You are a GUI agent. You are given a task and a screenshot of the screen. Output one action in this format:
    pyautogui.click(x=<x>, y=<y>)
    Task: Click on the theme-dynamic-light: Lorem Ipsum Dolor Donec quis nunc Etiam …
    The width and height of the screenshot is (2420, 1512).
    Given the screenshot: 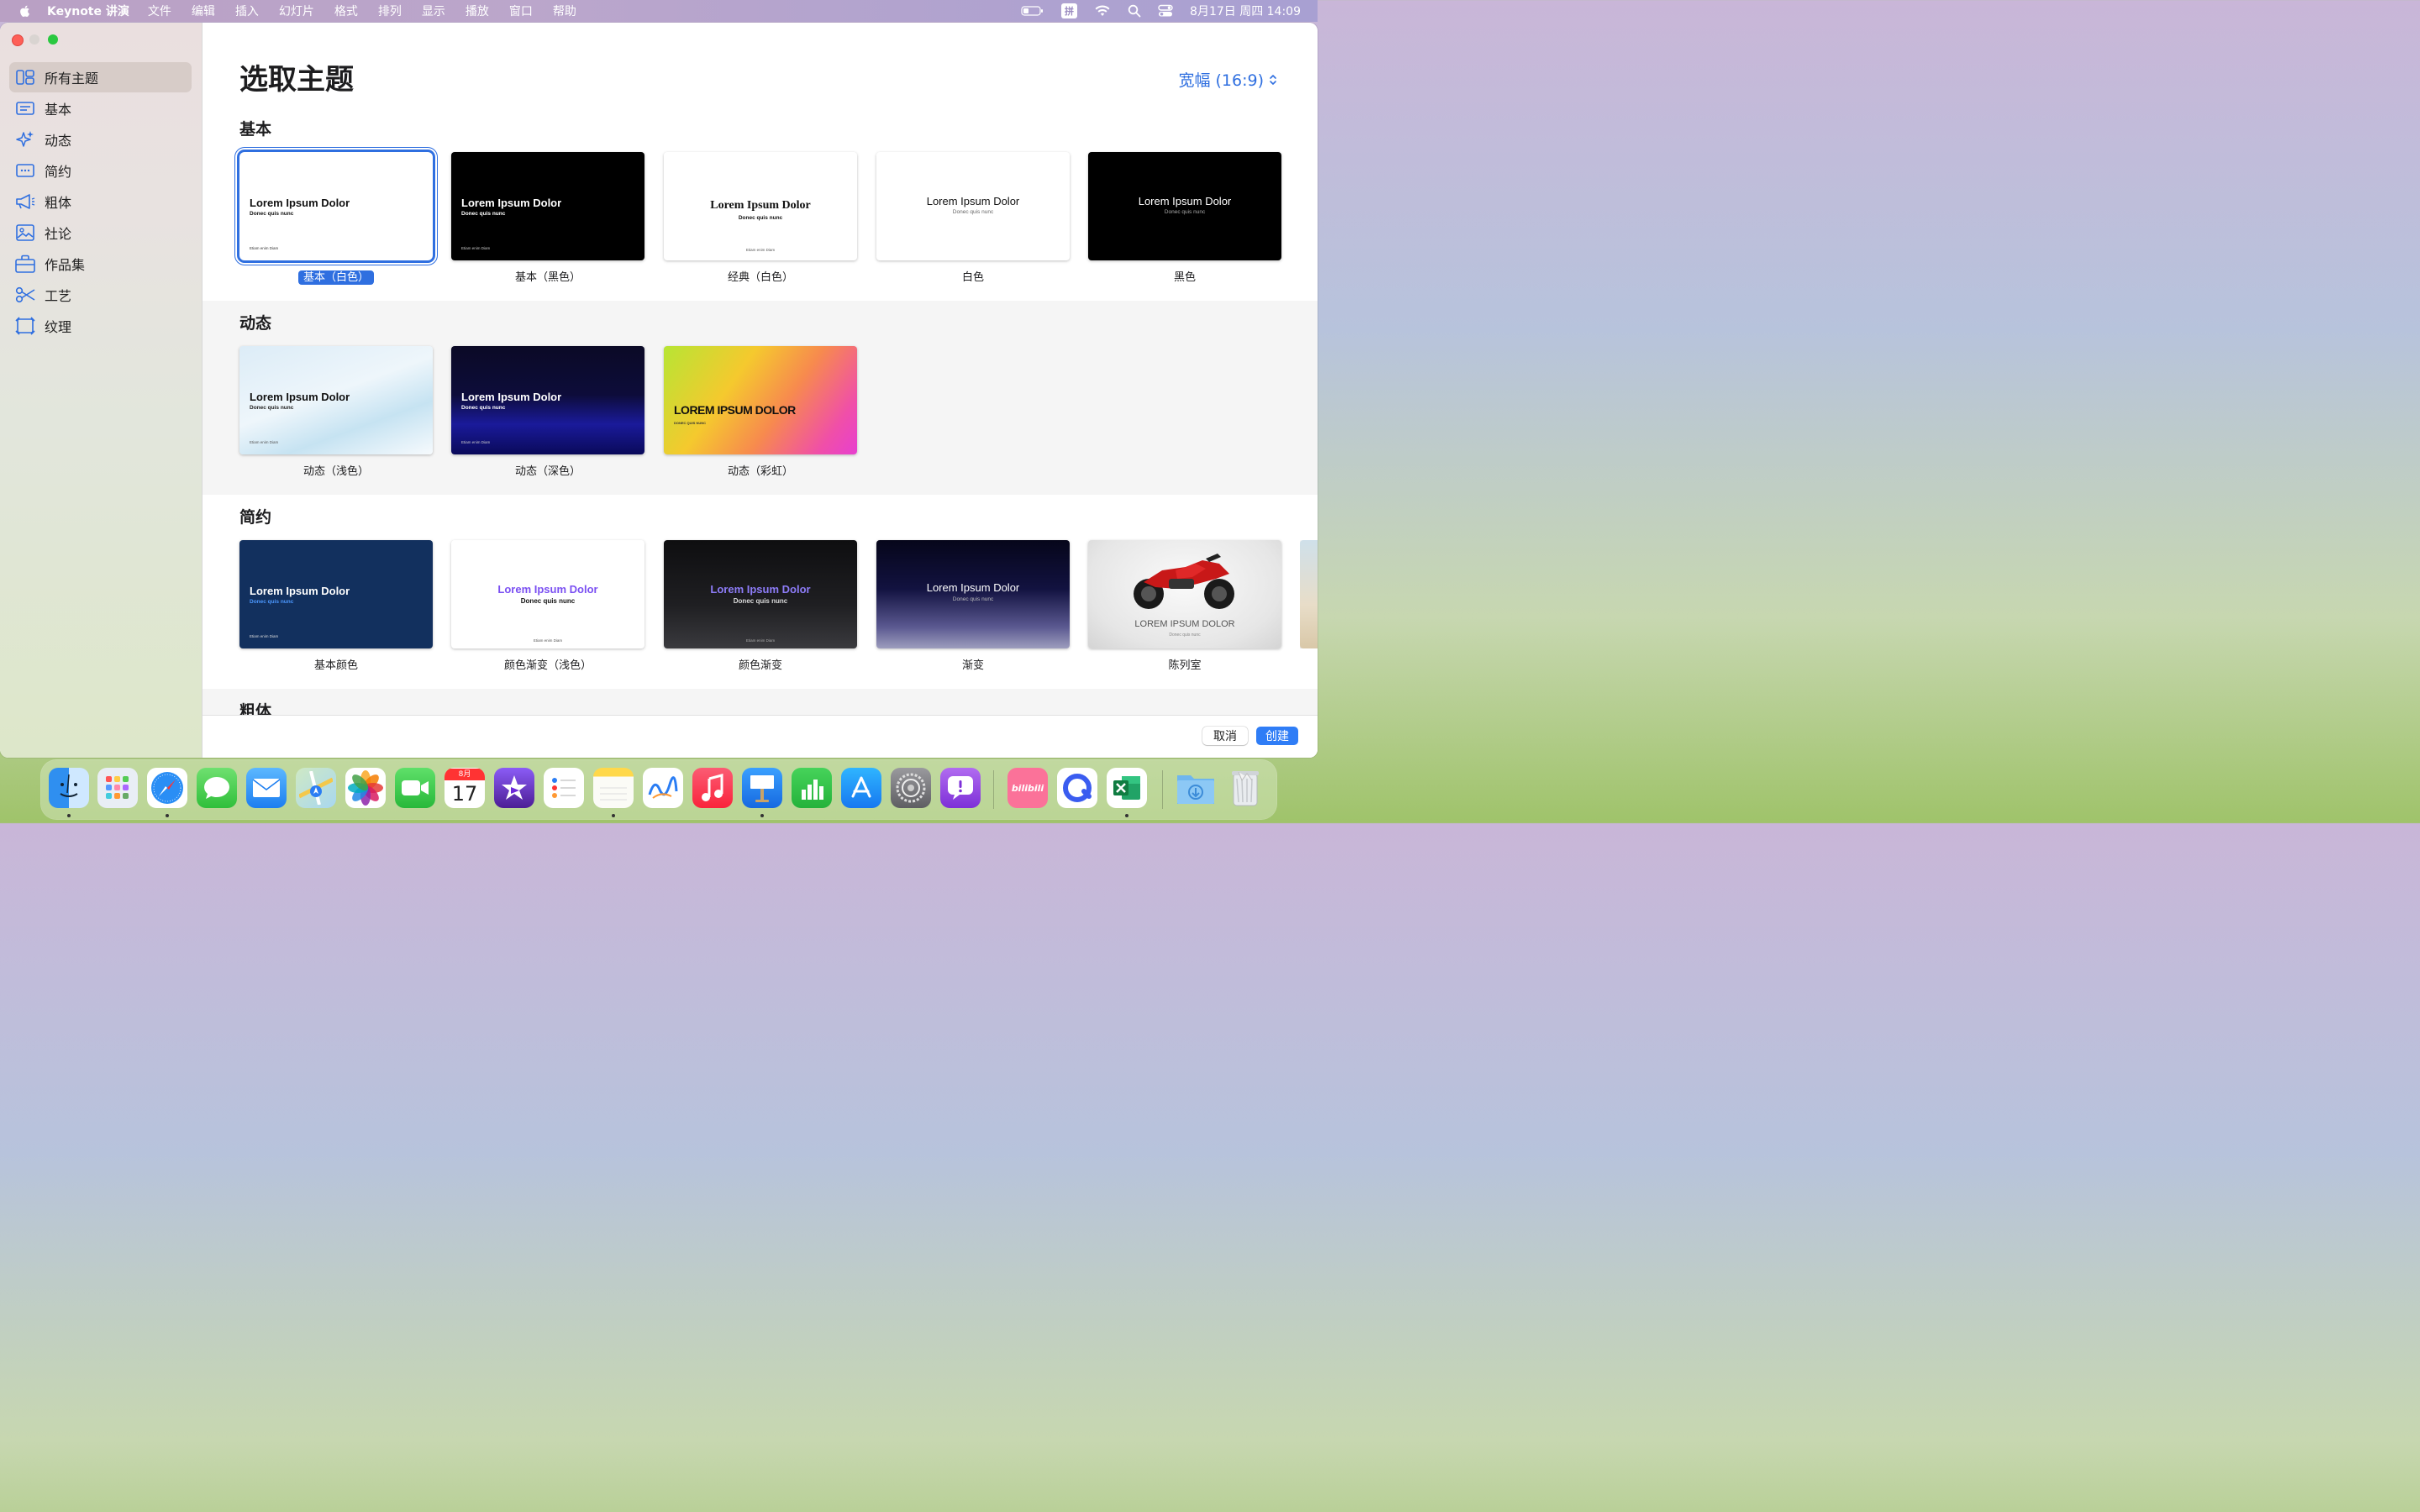 What is the action you would take?
    pyautogui.click(x=336, y=412)
    